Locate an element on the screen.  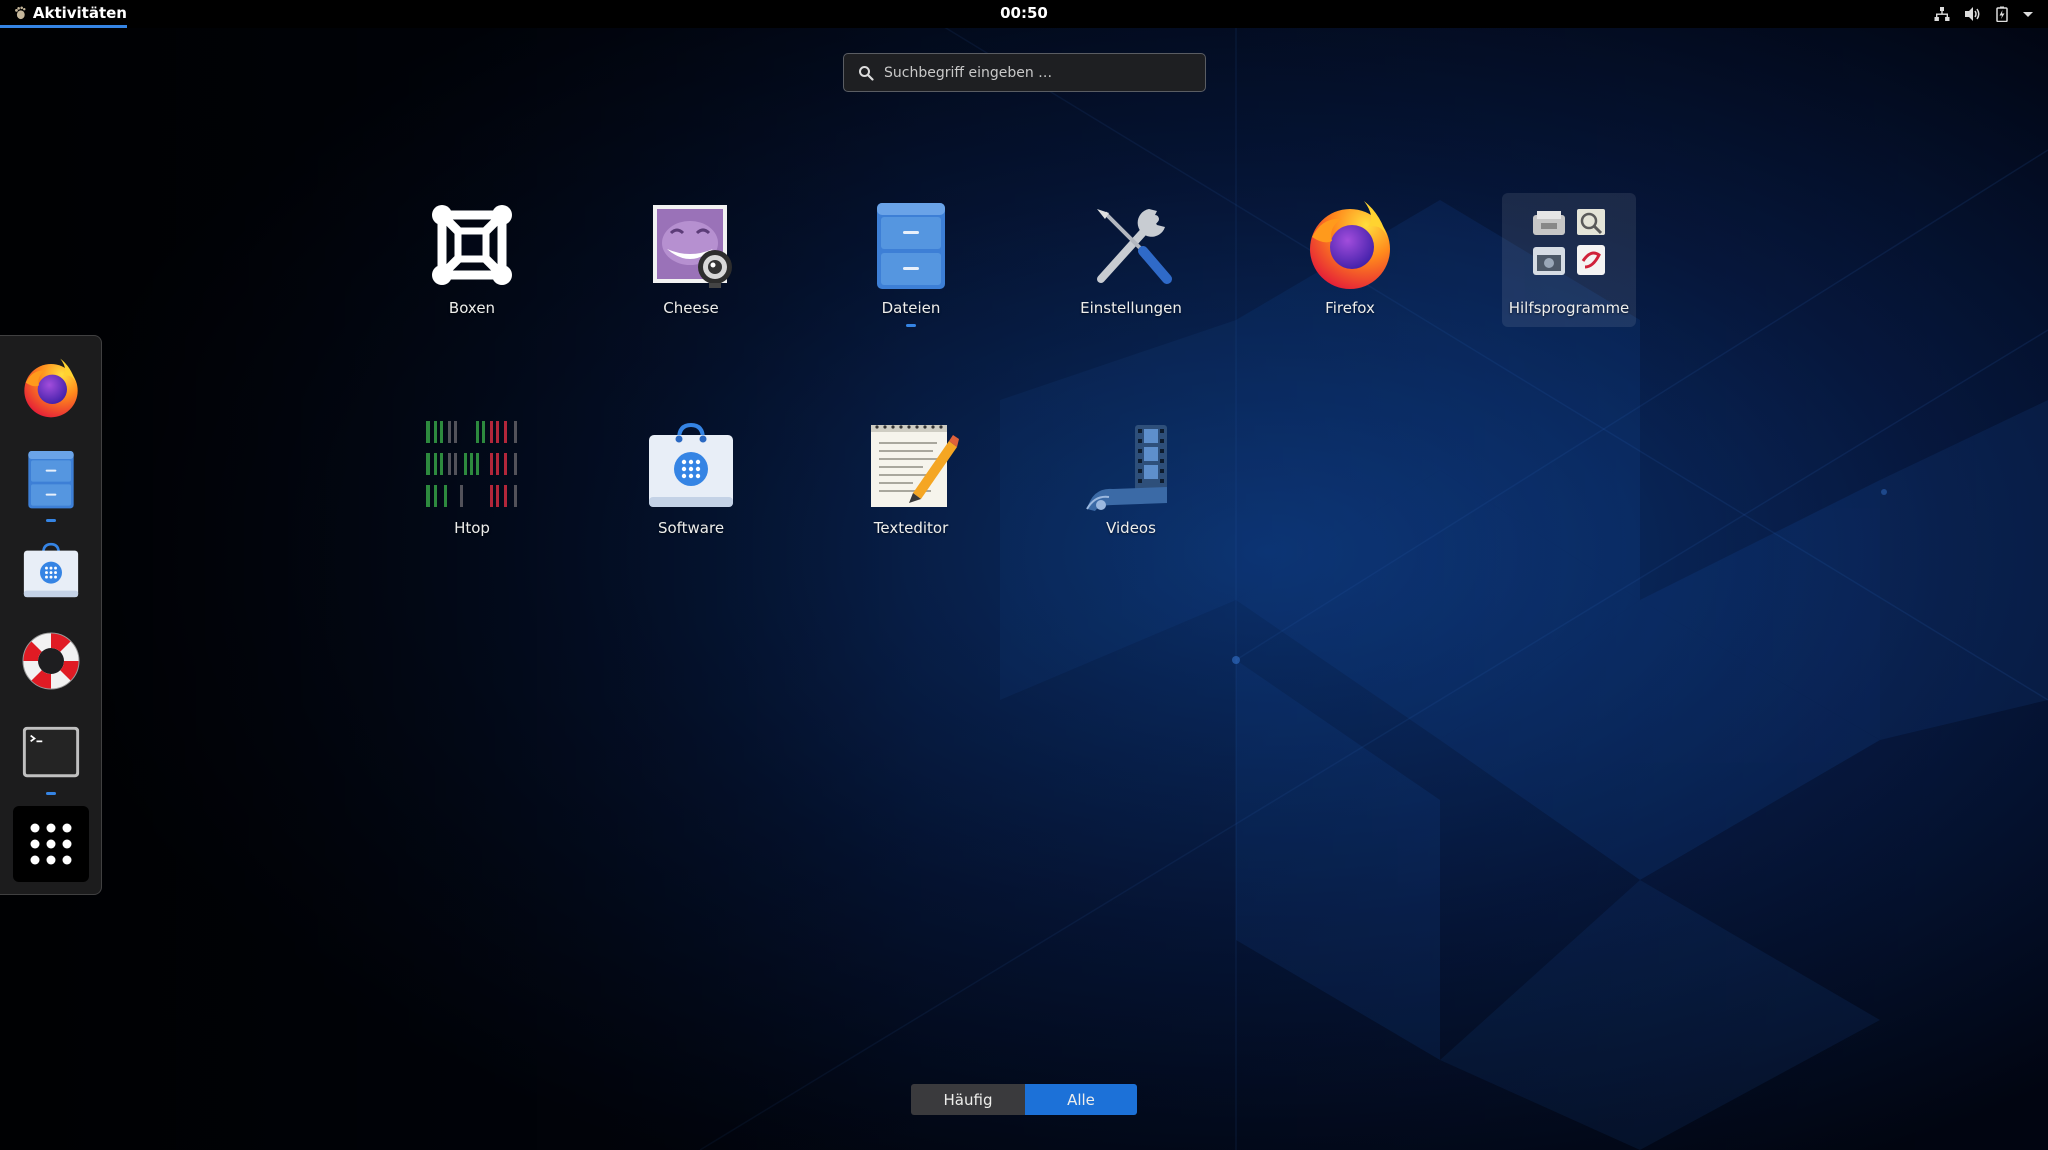
app-text-editor: Texteditor is located at coordinates (911, 480).